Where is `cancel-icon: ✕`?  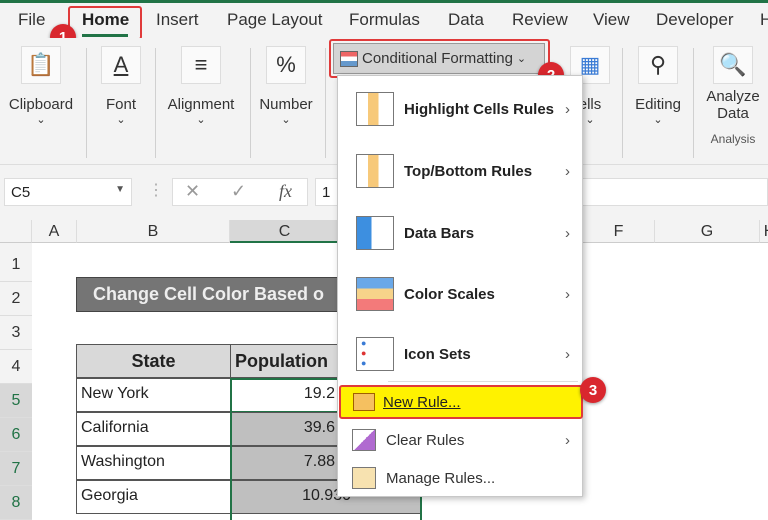
cancel-icon: ✕ is located at coordinates (192, 191).